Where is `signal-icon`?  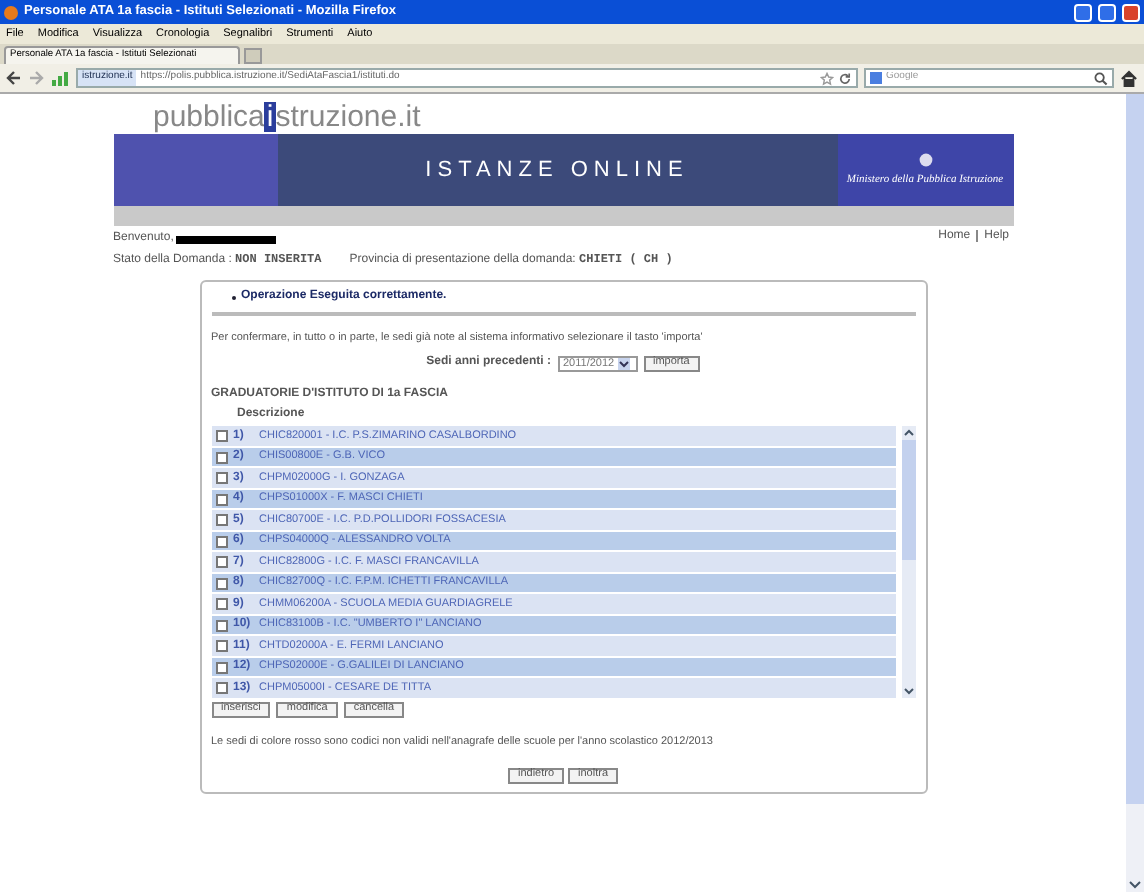 signal-icon is located at coordinates (60, 78).